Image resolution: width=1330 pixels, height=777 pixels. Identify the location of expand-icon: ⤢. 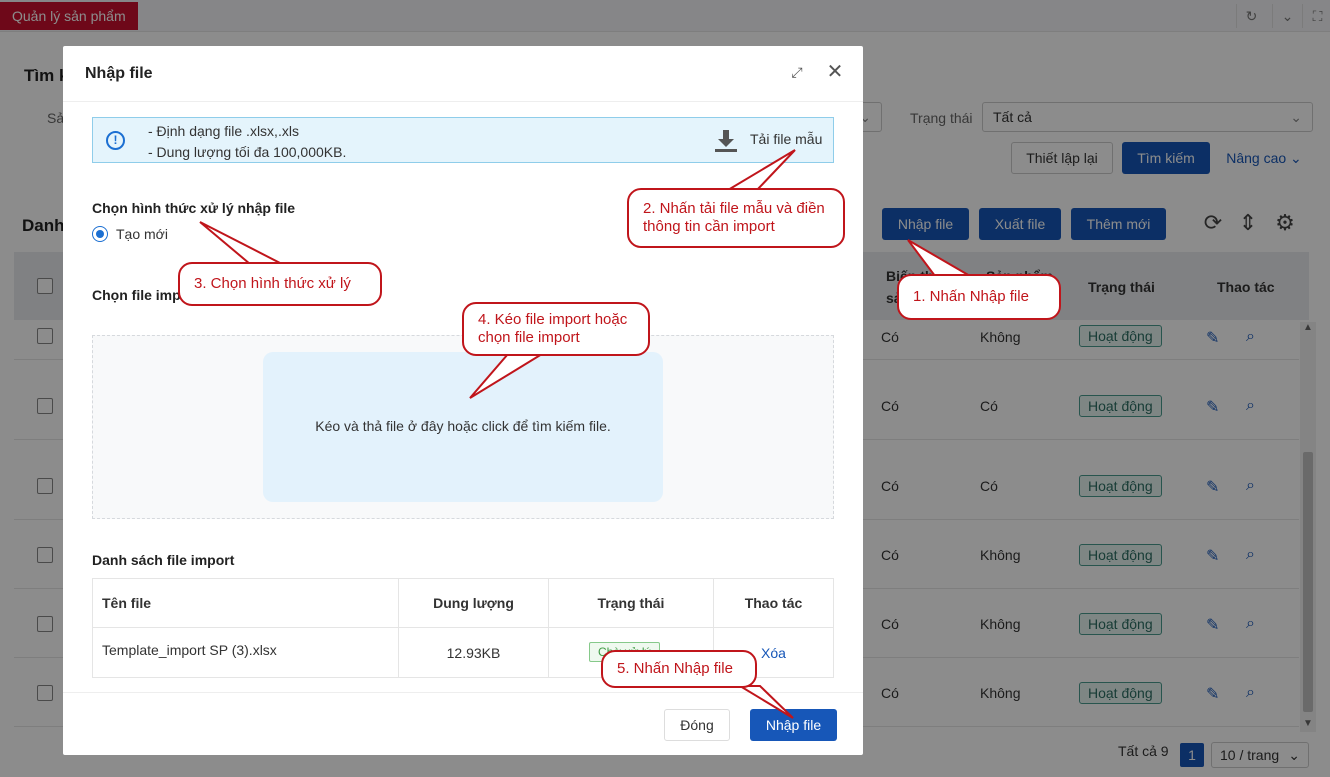
(797, 72).